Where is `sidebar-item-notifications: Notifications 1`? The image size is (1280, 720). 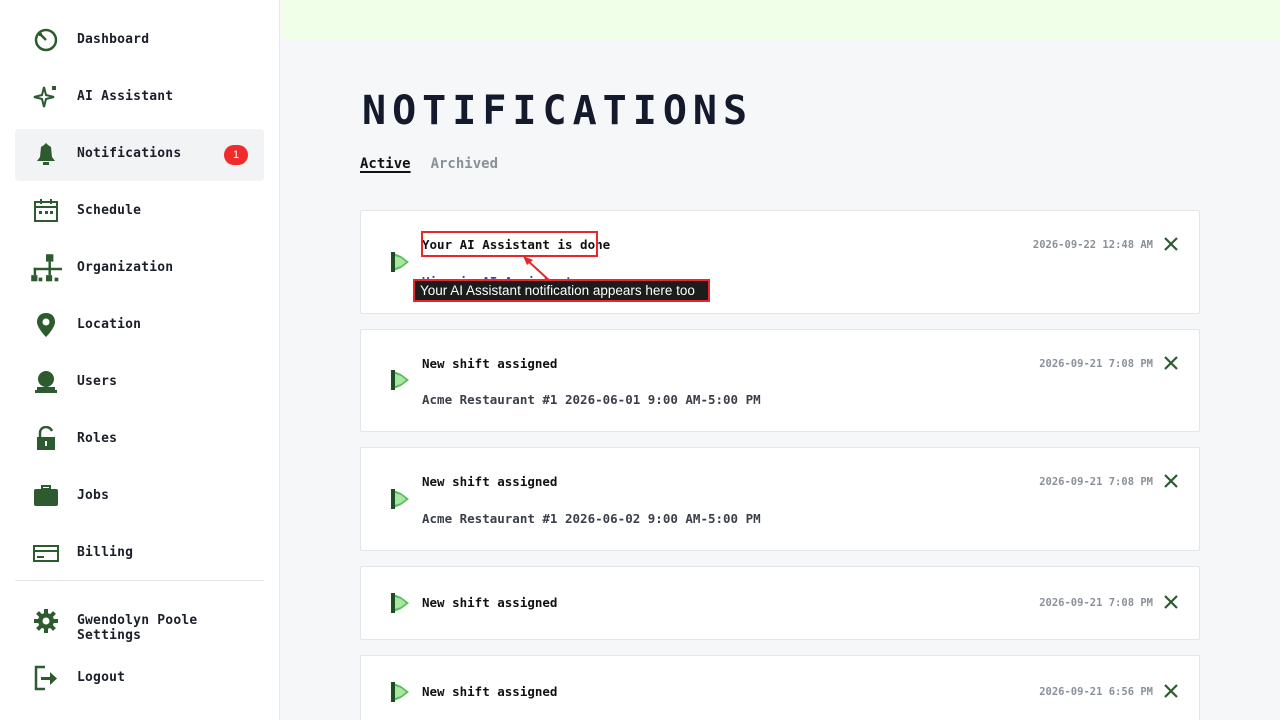
sidebar-item-notifications: Notifications 1 is located at coordinates (139, 155).